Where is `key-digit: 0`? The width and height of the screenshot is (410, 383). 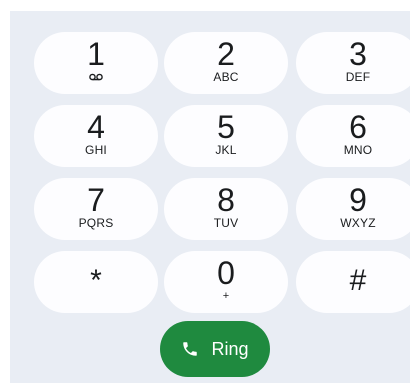
key-digit: 0 is located at coordinates (226, 273).